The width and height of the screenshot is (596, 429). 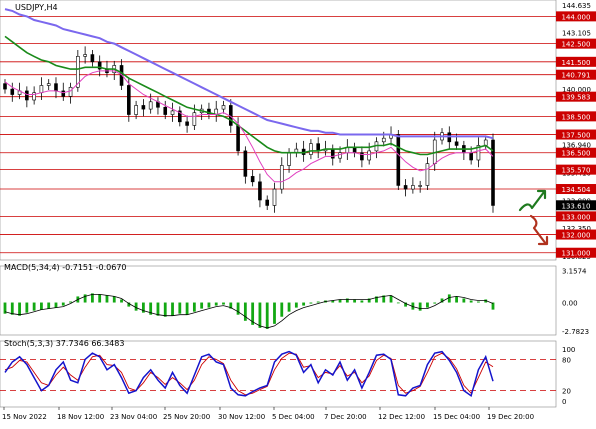 I want to click on time-tick-label: 23 Nov 04:00, so click(x=133, y=417).